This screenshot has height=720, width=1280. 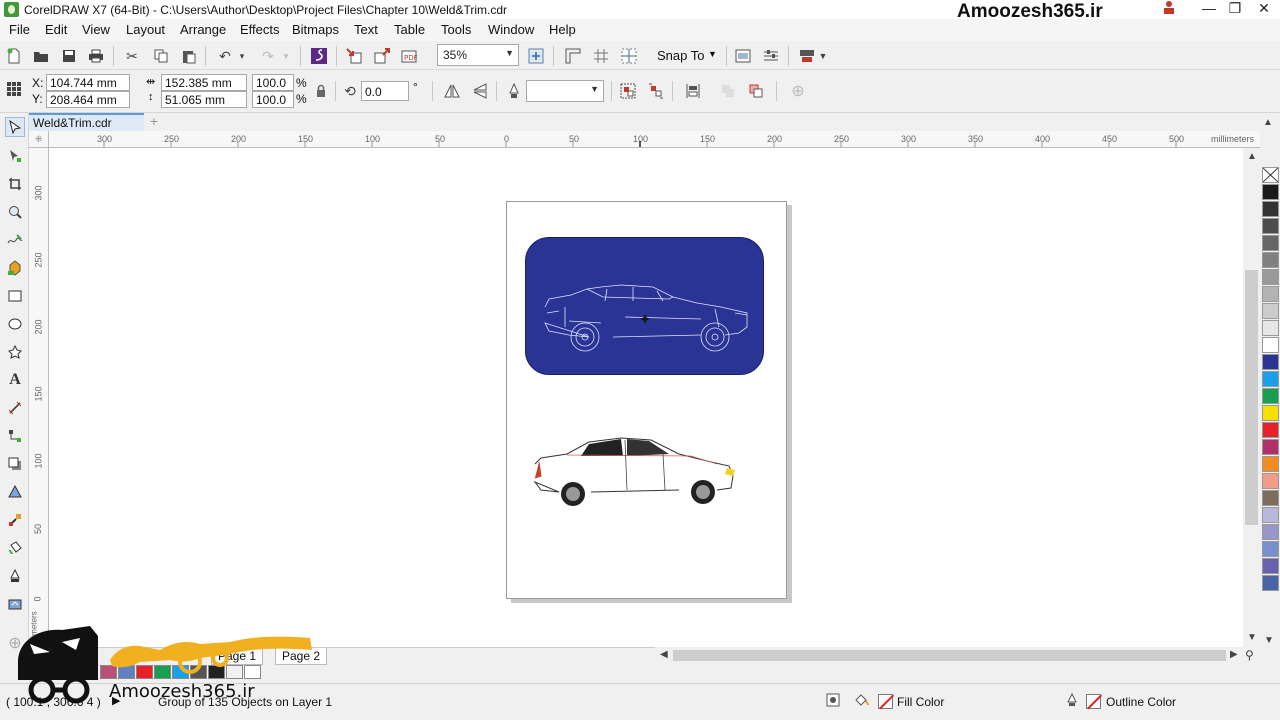 What do you see at coordinates (15, 184) in the screenshot?
I see `crop-tool-icon` at bounding box center [15, 184].